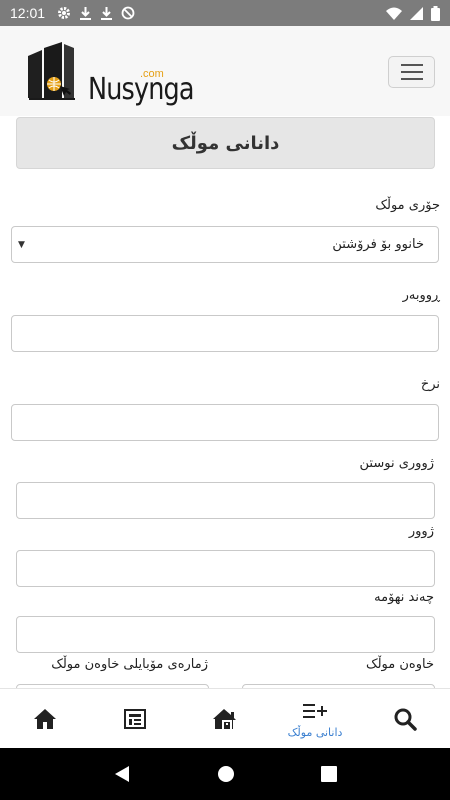  I want to click on house-building-icon, so click(224, 718).